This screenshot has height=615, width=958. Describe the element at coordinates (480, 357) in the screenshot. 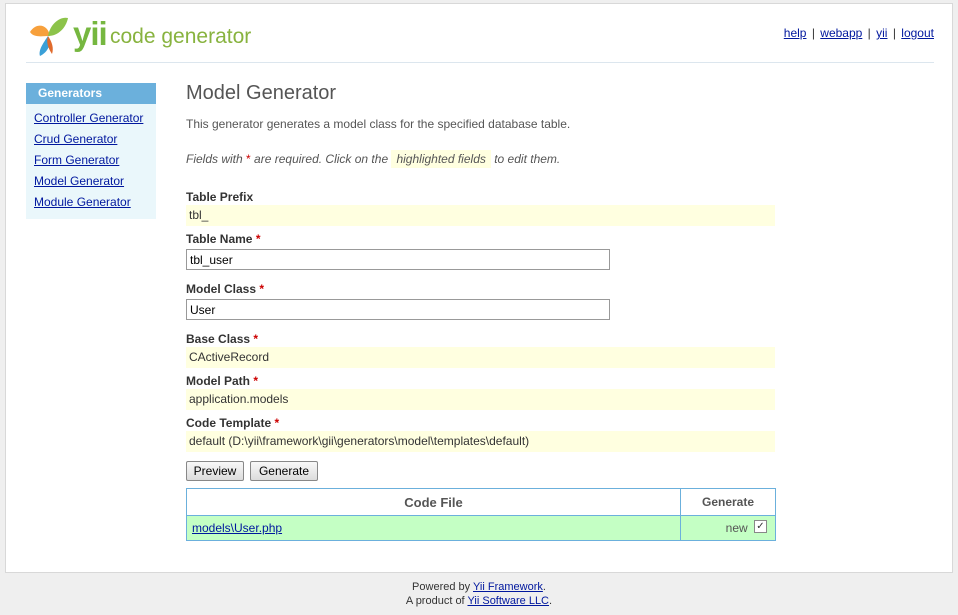

I see `base-class-field: CActiveRecord` at that location.